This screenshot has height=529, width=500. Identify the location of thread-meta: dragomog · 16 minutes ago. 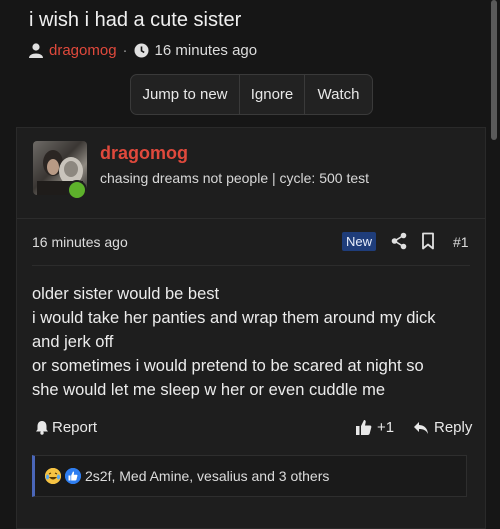
(143, 50).